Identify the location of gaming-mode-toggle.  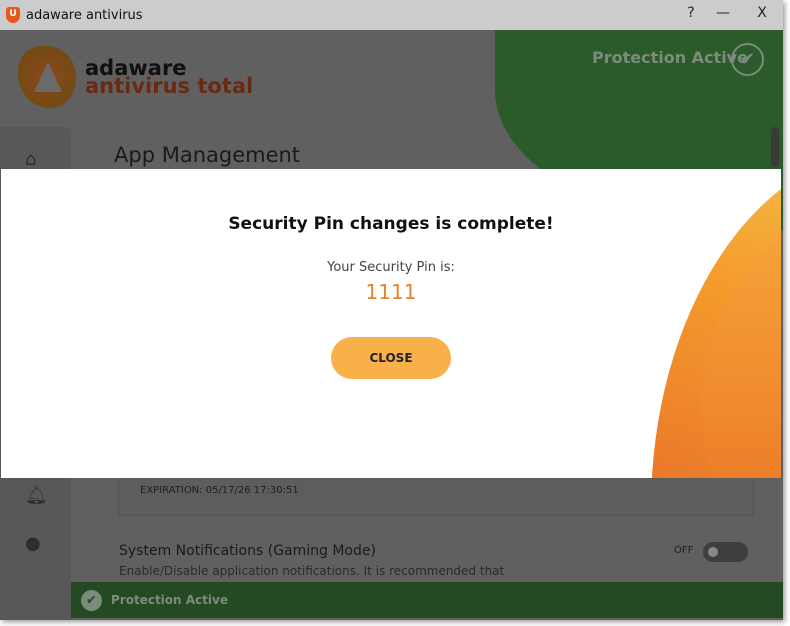
(725, 552).